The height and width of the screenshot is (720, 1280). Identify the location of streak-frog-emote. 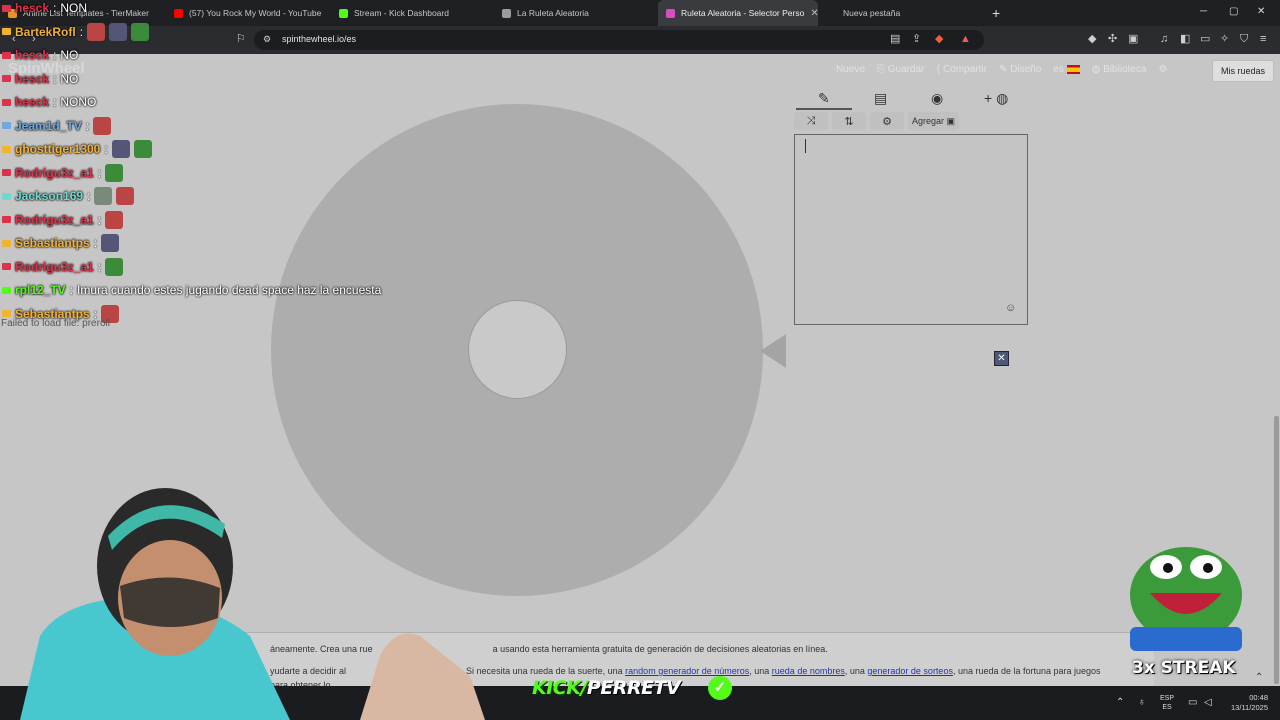
(1186, 599).